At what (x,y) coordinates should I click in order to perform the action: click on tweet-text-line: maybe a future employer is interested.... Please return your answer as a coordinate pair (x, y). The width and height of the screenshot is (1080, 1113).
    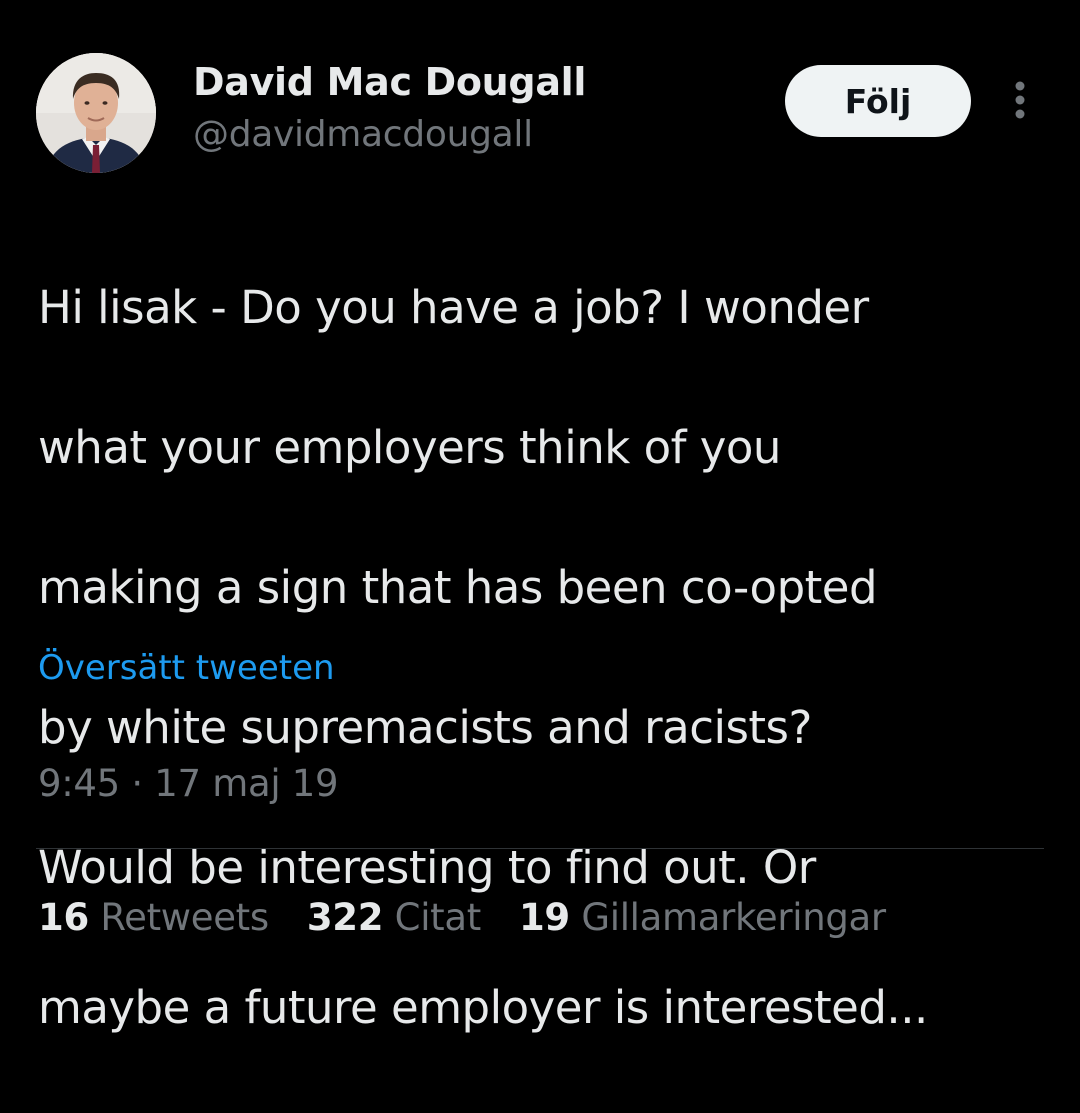
    Looking at the image, I should click on (483, 1007).